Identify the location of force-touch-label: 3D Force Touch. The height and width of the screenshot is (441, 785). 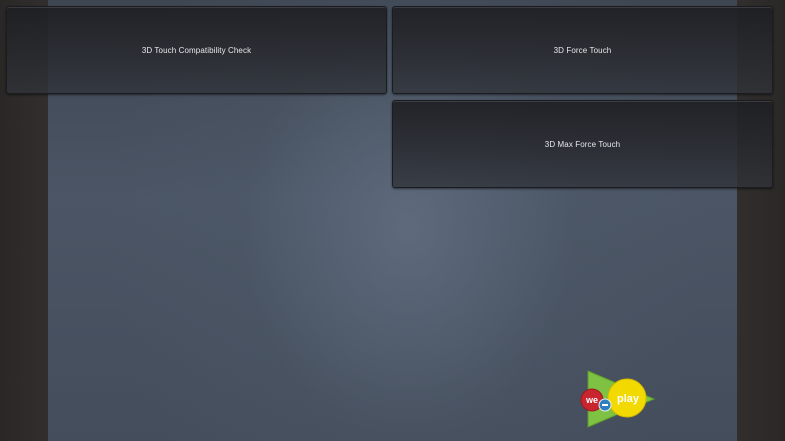
(582, 50).